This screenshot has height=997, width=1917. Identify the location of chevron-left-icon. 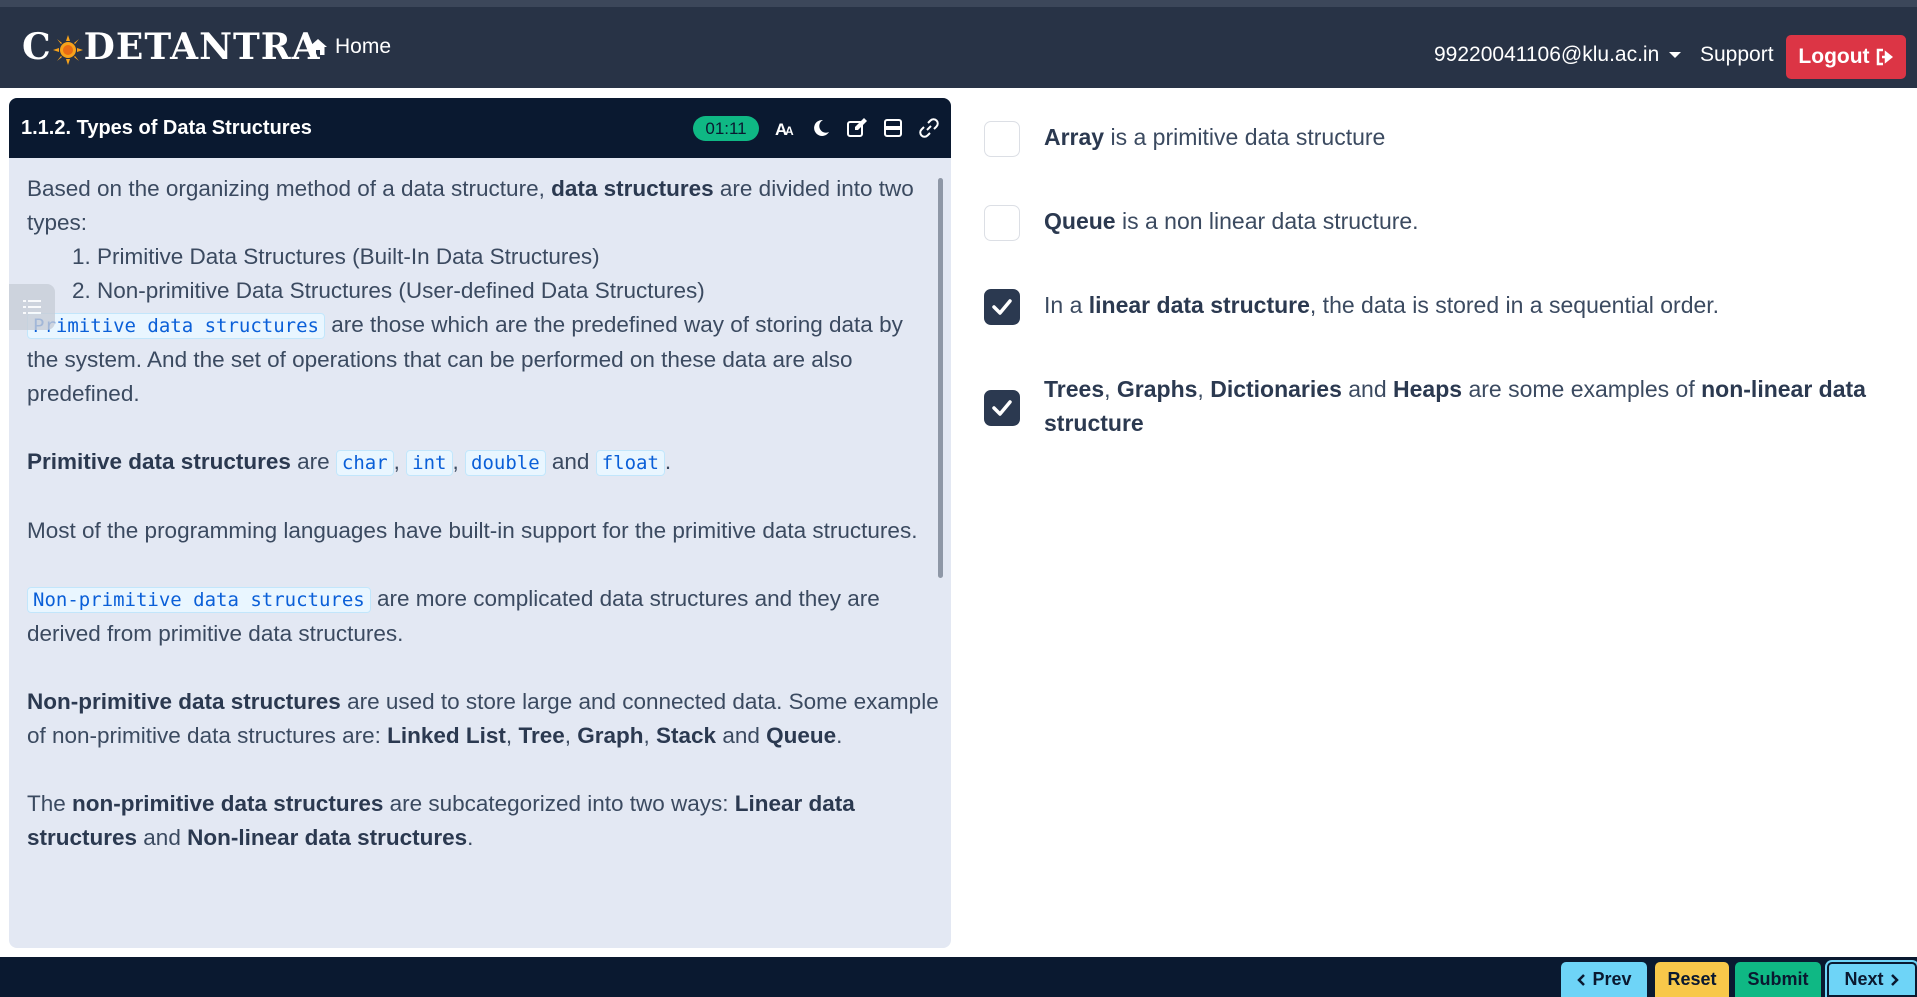
(1581, 979).